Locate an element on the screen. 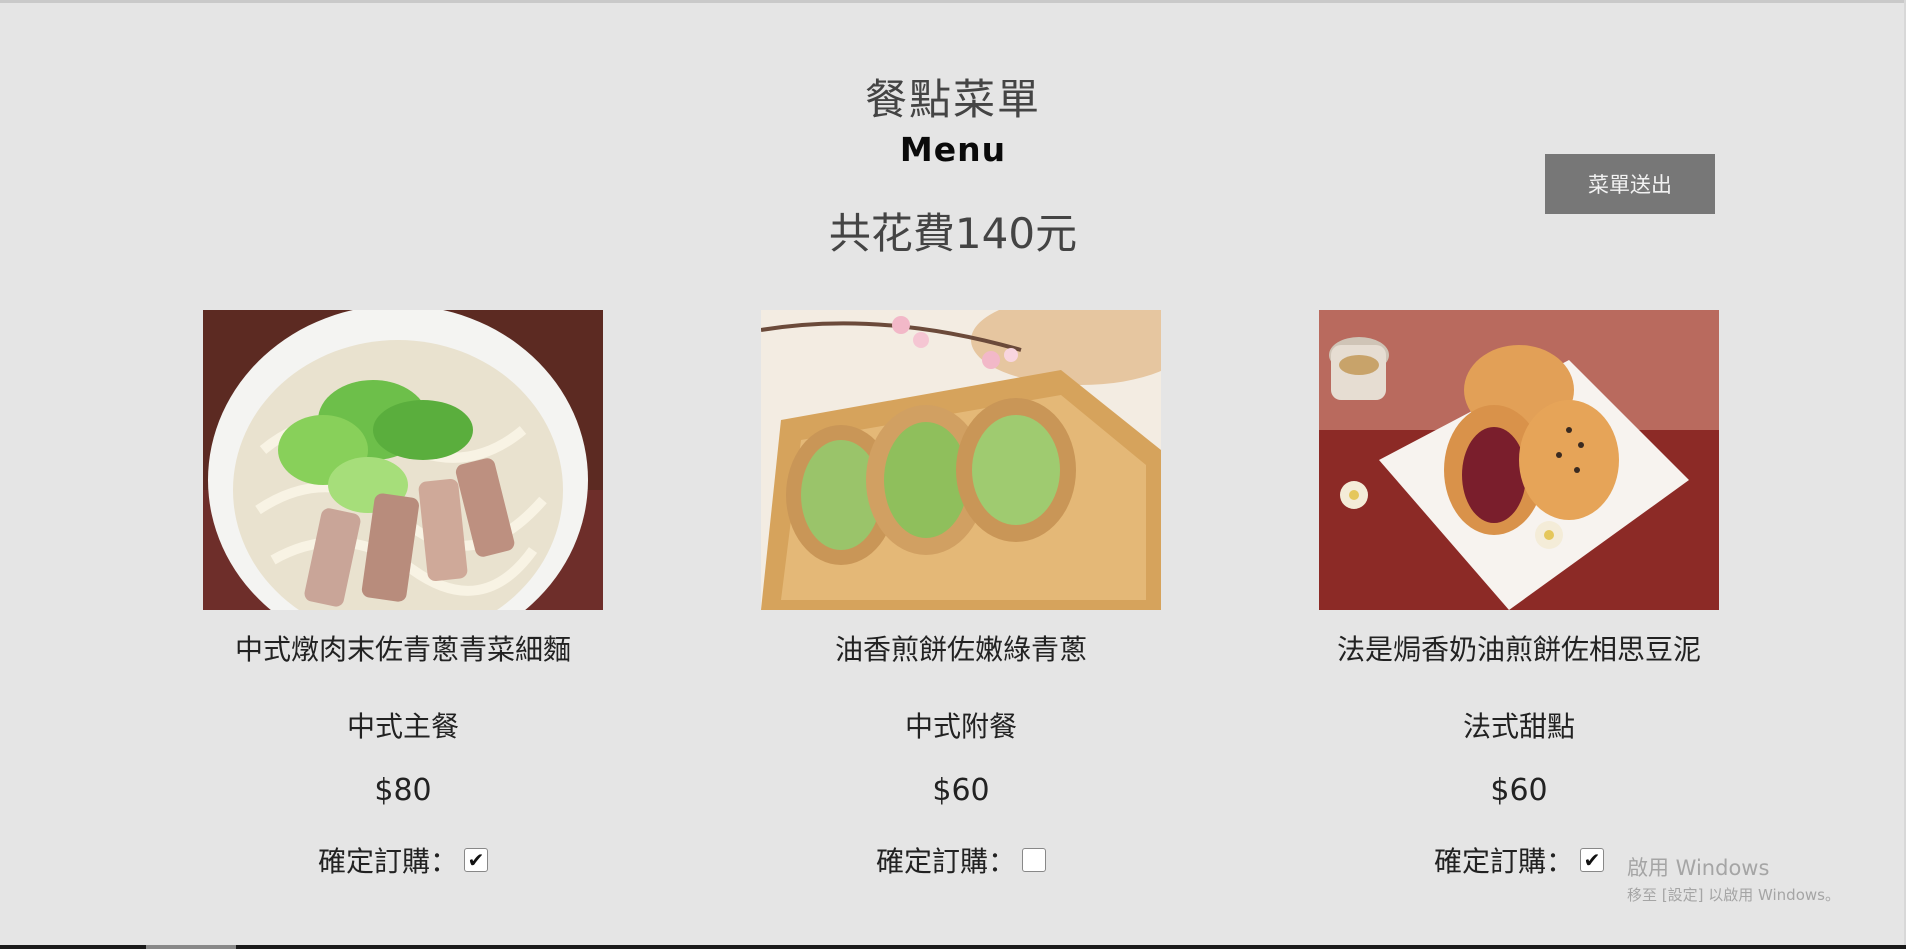 This screenshot has height=949, width=1906. dish-category: 法式甜點 is located at coordinates (1518, 726).